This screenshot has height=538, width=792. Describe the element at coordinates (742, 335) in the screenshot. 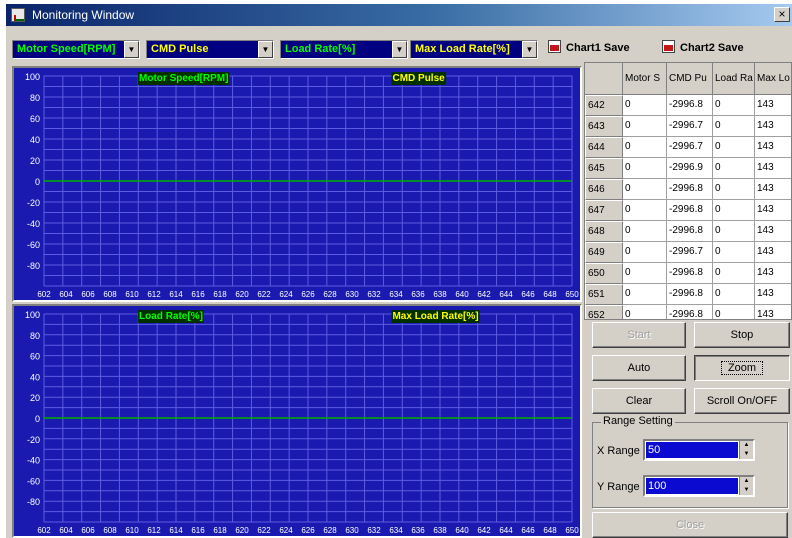

I see `stop-button: Stop` at that location.